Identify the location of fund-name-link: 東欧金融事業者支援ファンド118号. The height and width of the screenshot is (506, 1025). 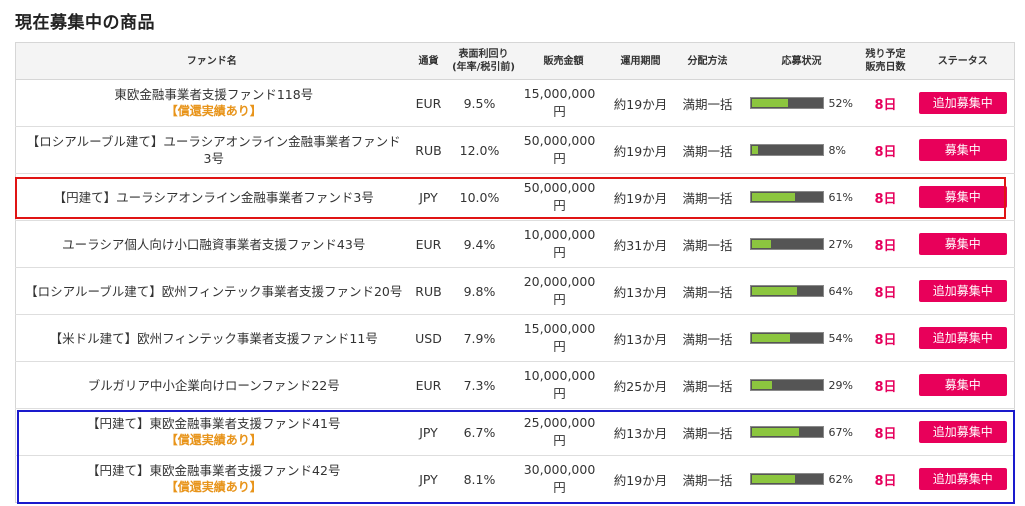
(214, 94).